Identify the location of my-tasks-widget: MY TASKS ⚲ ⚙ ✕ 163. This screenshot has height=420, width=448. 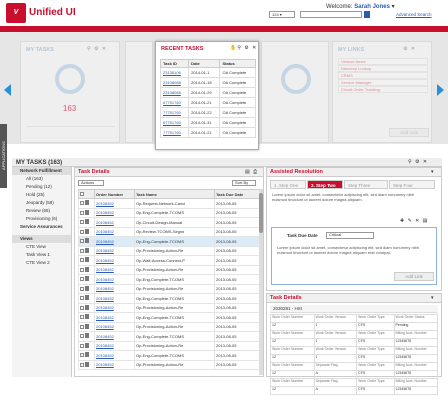
(70, 92).